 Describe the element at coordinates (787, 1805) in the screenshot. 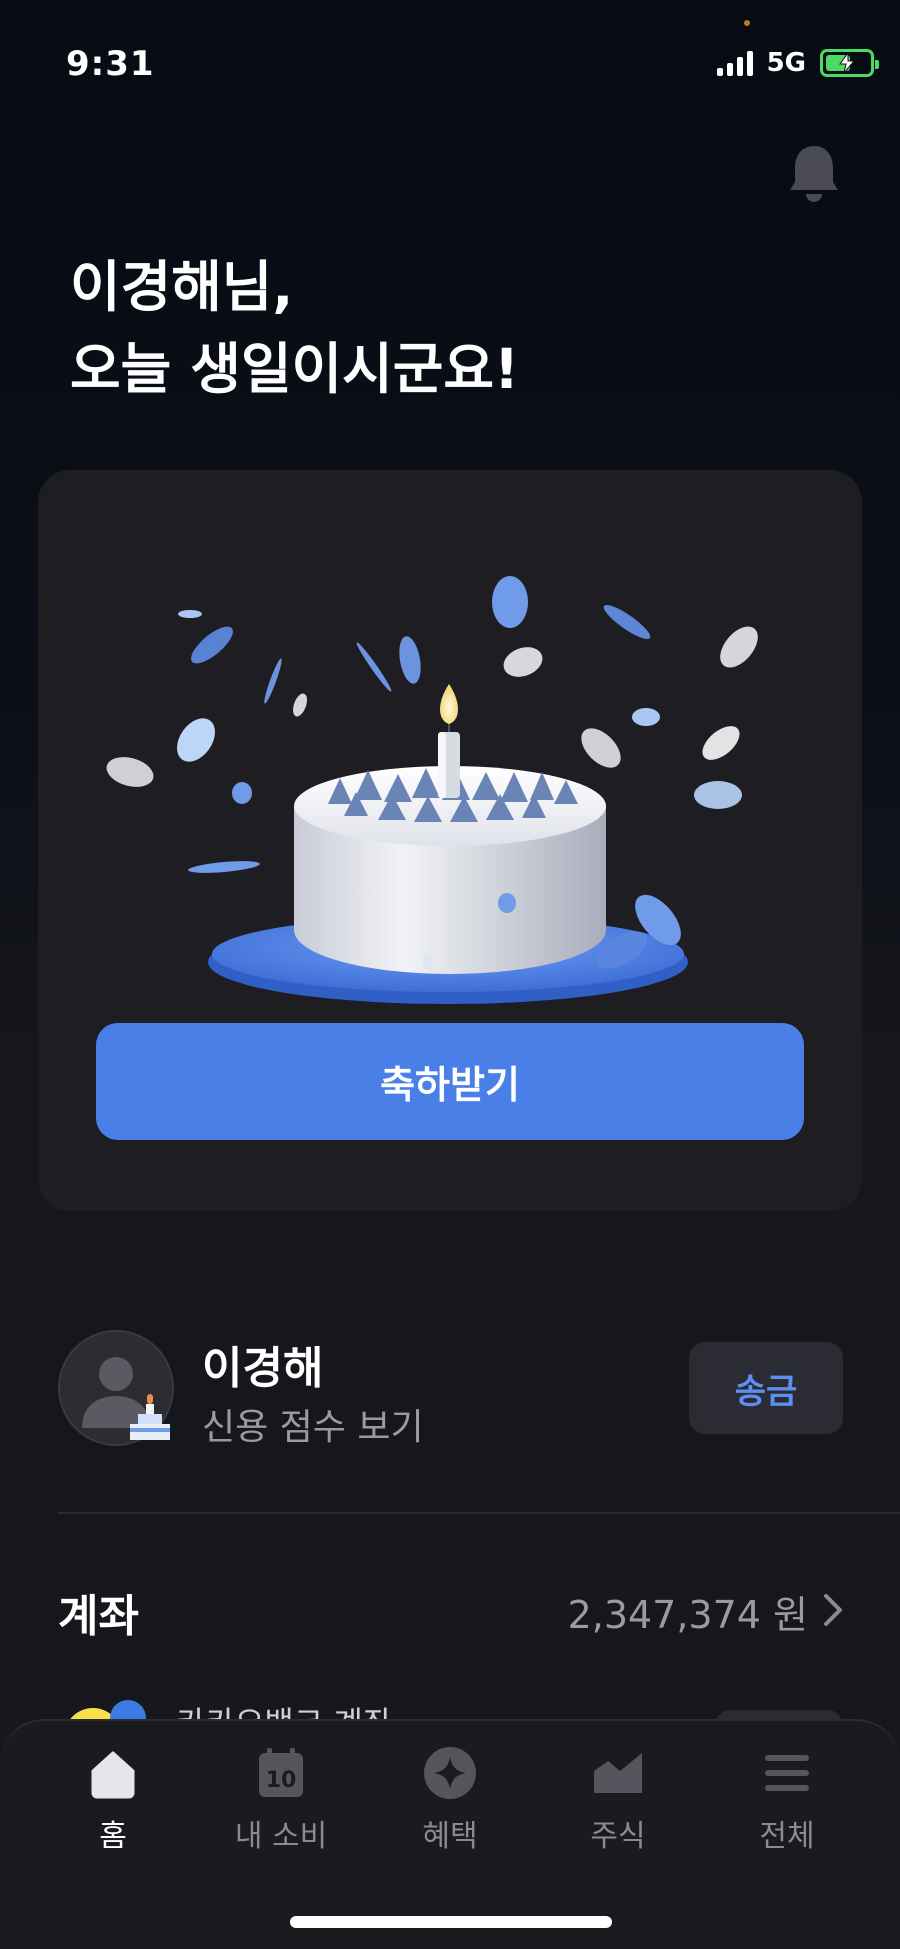

I see `tab-all: 전체` at that location.